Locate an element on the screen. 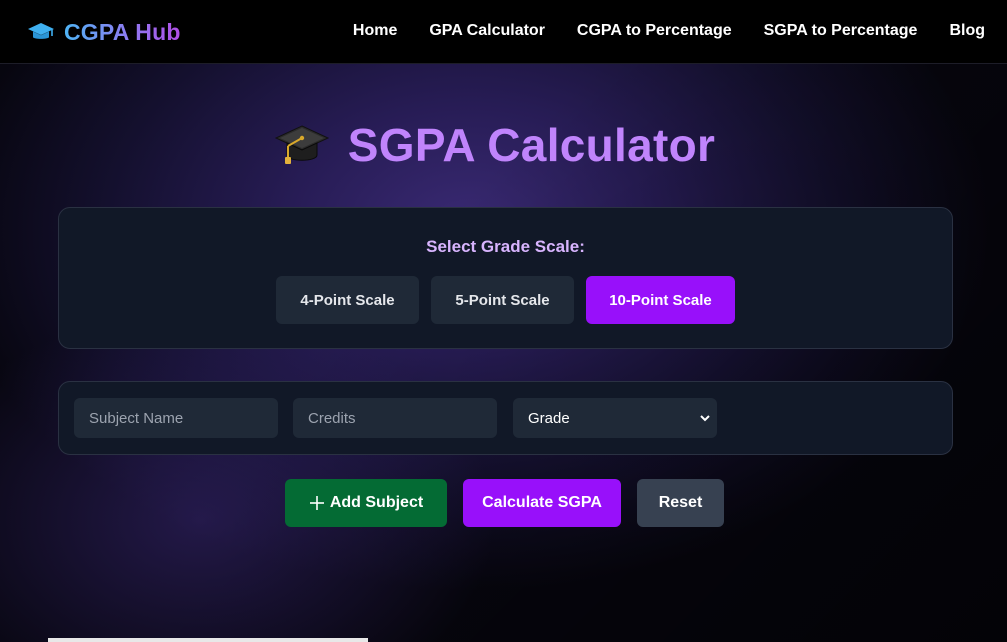 The image size is (1007, 642). subject-input-card: Subject Name Credits Grade is located at coordinates (505, 418).